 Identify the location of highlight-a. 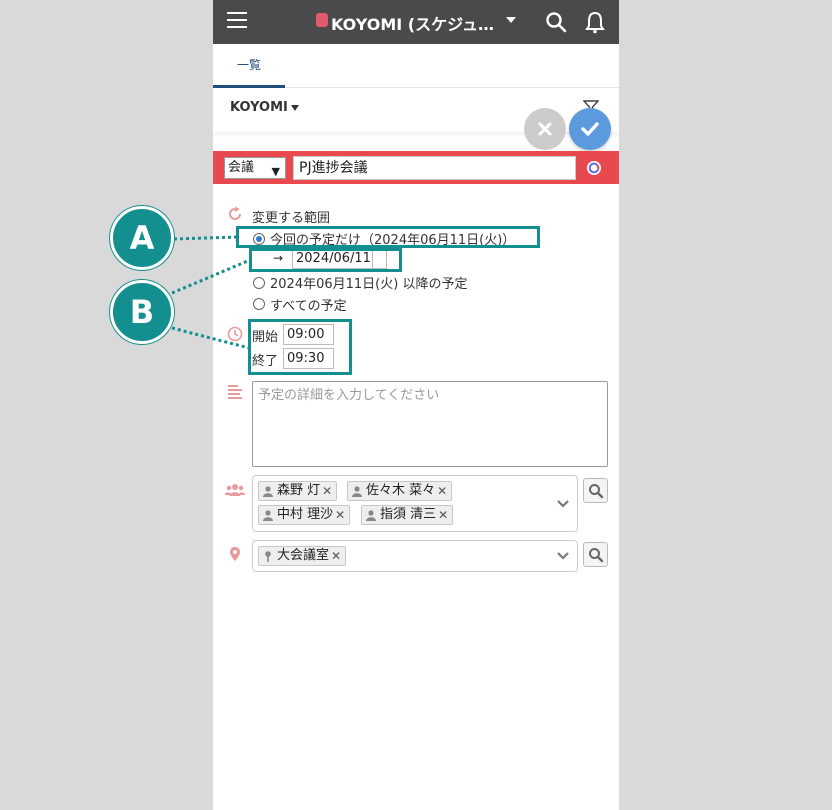
(388, 237).